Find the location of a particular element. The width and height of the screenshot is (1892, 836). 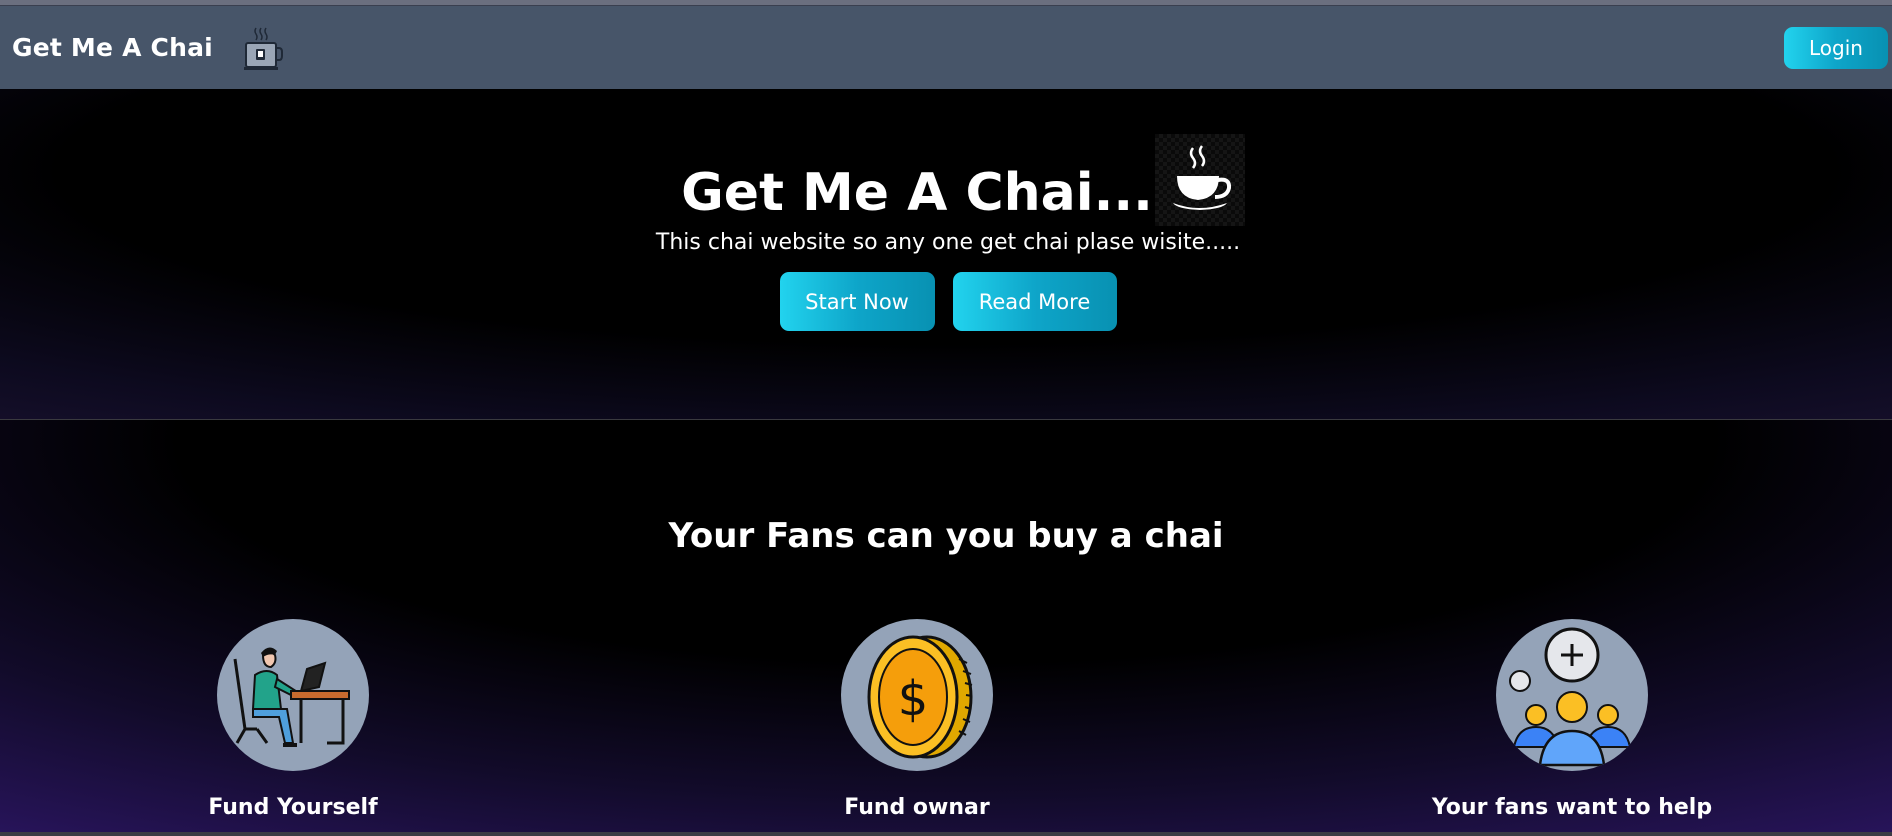

feature-label: Your fans want to help is located at coordinates (1572, 807).